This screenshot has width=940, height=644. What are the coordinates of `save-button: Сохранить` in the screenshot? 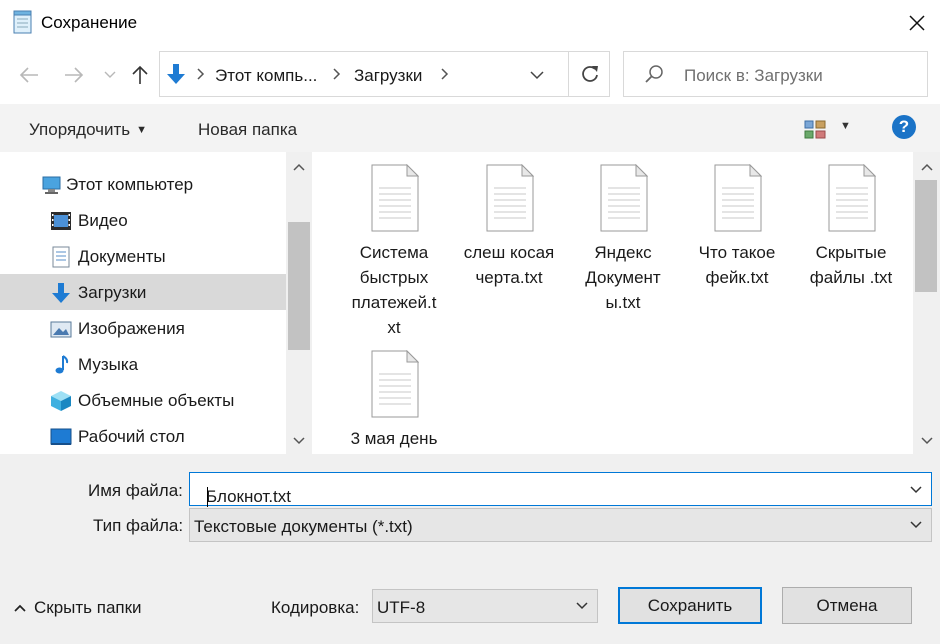 It's located at (690, 605).